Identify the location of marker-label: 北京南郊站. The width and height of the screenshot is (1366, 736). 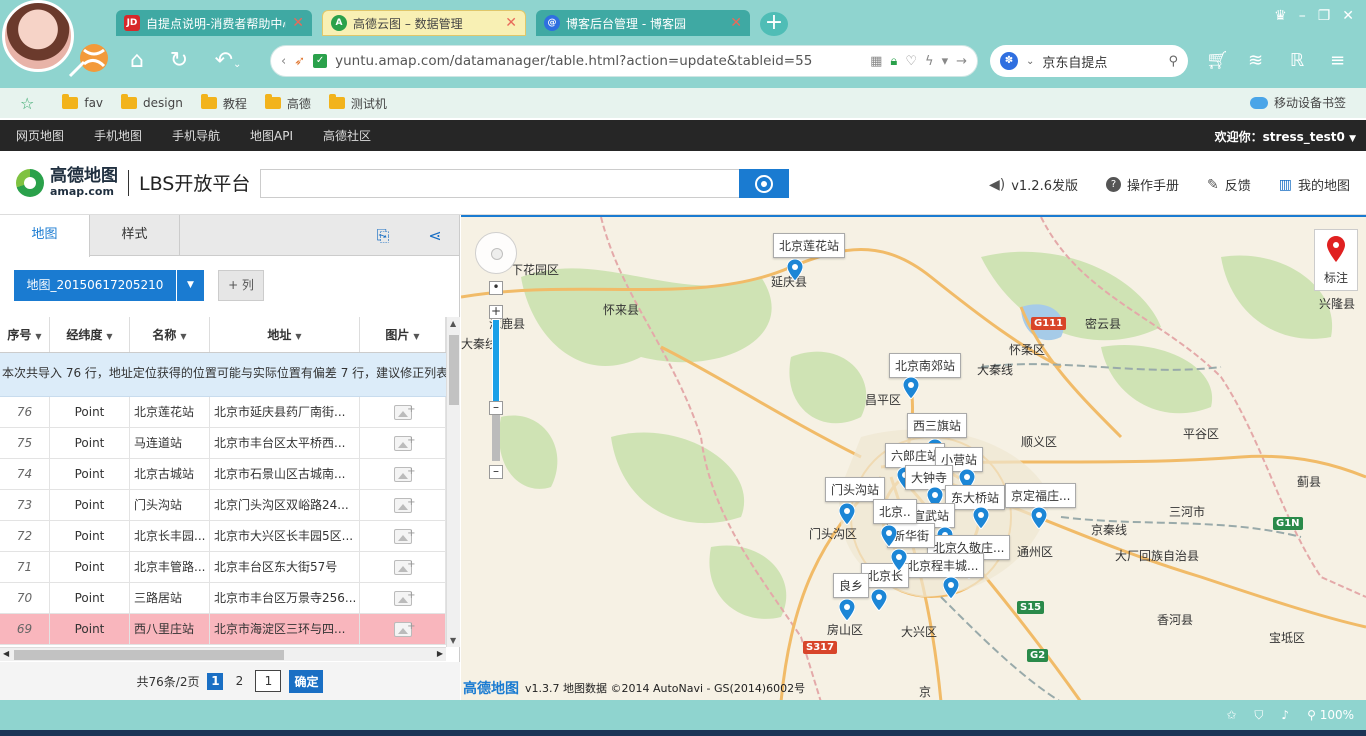
(925, 365).